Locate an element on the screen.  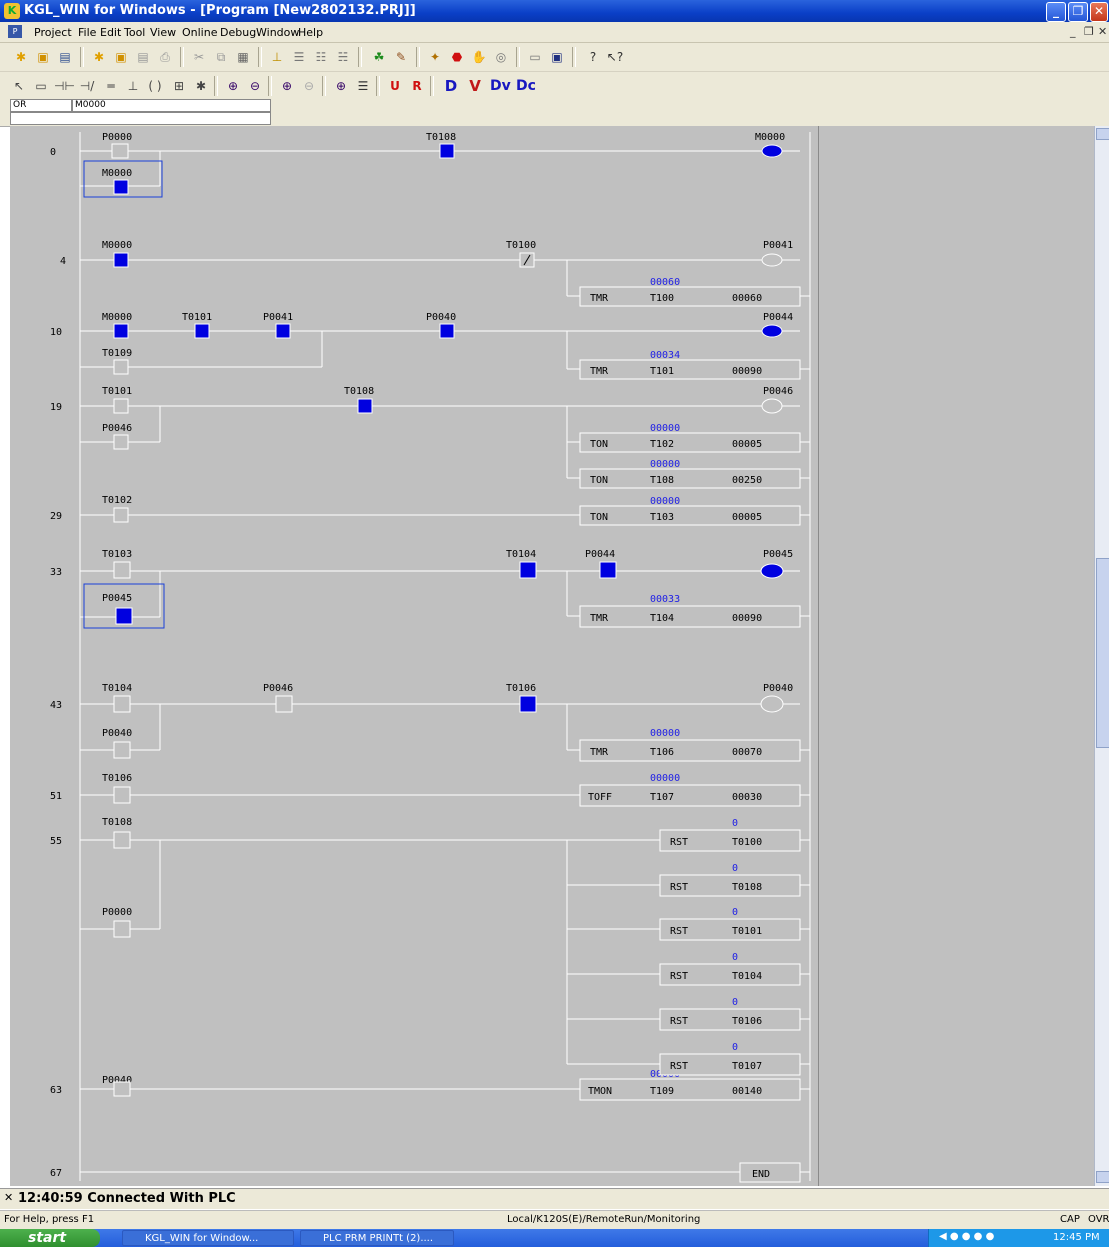
tray-icons: ◀ ● ● ● ● is located at coordinates (966, 1236).